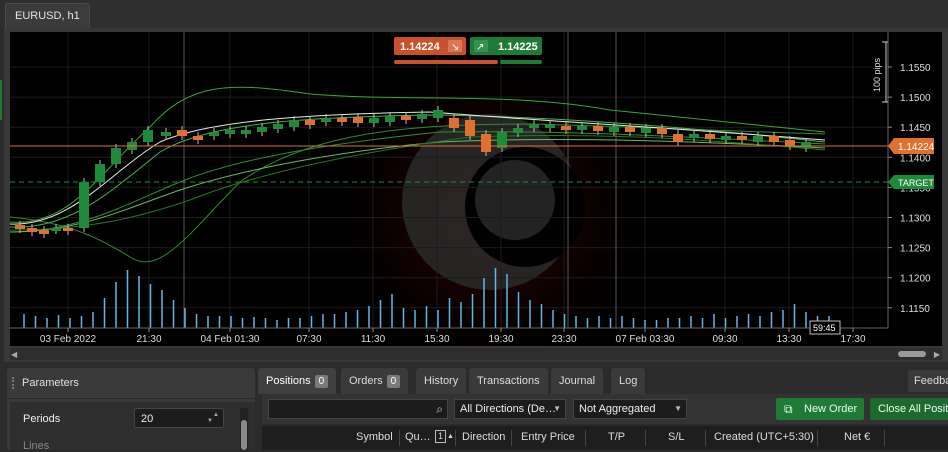 The image size is (948, 452). What do you see at coordinates (616, 437) in the screenshot?
I see `col-tp: T/P` at bounding box center [616, 437].